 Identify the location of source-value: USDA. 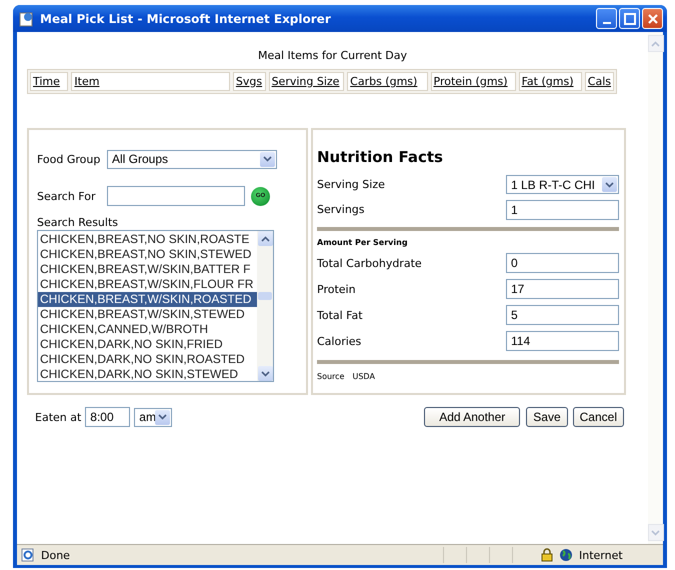
(363, 376).